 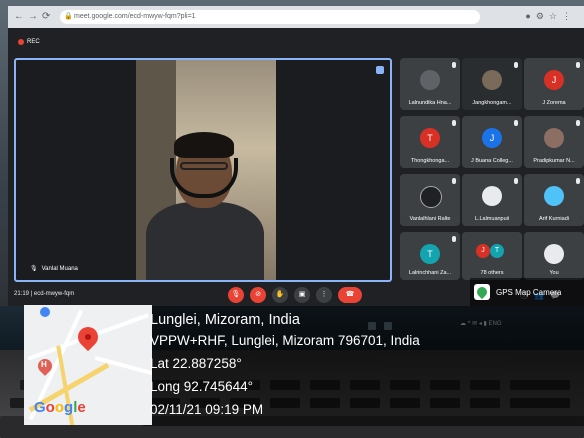 What do you see at coordinates (258, 295) in the screenshot?
I see `camera-toggle-button: ⊘` at bounding box center [258, 295].